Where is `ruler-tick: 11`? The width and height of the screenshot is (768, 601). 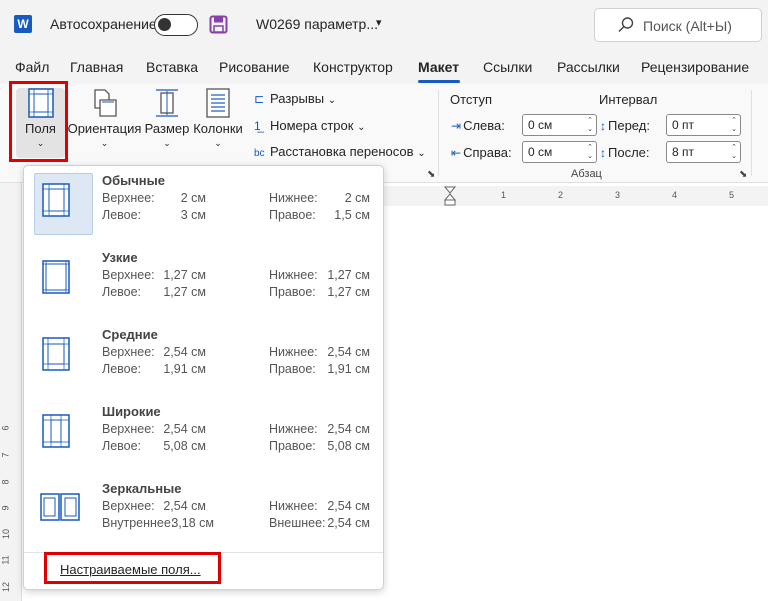
ruler-tick: 11 is located at coordinates (5, 560).